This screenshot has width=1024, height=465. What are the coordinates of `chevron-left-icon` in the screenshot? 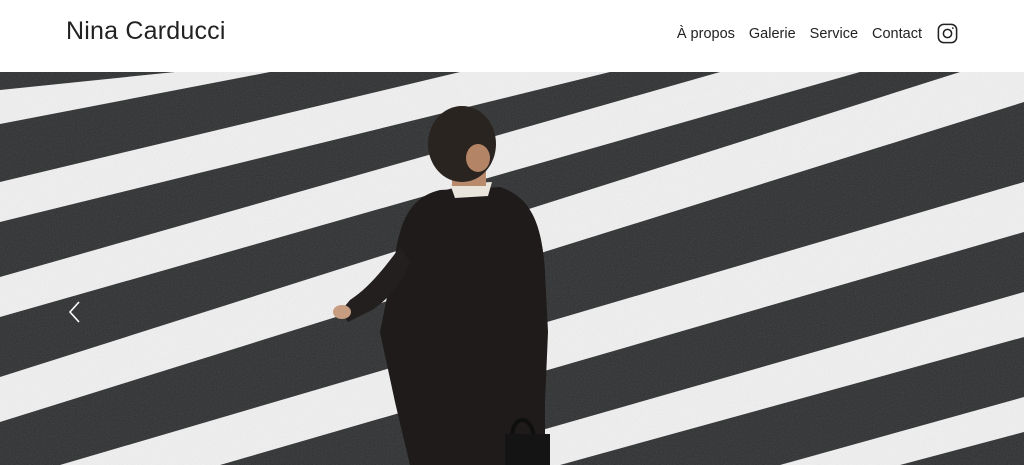 It's located at (74, 312).